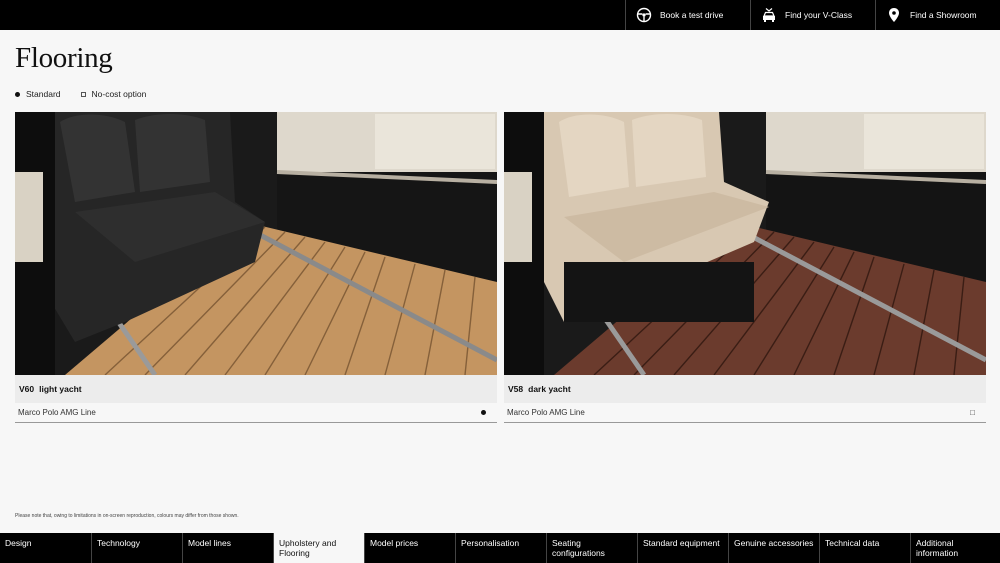 The width and height of the screenshot is (1000, 563). What do you see at coordinates (745, 389) in the screenshot?
I see `flooring-code-row: V58 dark yacht` at bounding box center [745, 389].